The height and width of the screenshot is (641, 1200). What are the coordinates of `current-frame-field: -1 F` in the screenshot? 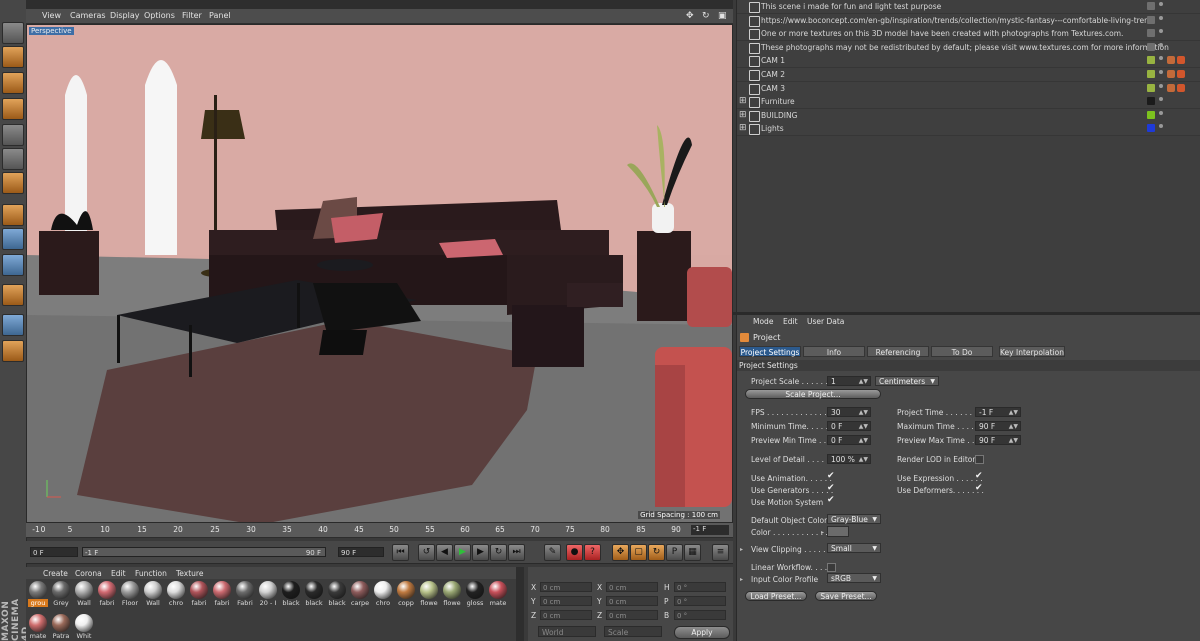 It's located at (710, 530).